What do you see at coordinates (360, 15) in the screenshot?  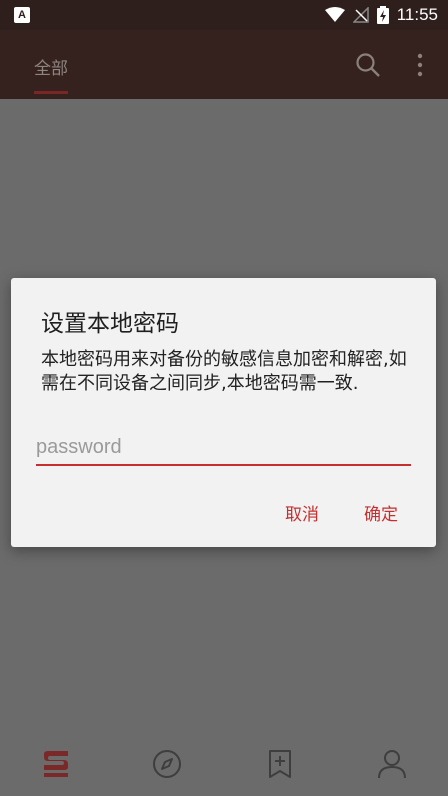 I see `no-signal-icon` at bounding box center [360, 15].